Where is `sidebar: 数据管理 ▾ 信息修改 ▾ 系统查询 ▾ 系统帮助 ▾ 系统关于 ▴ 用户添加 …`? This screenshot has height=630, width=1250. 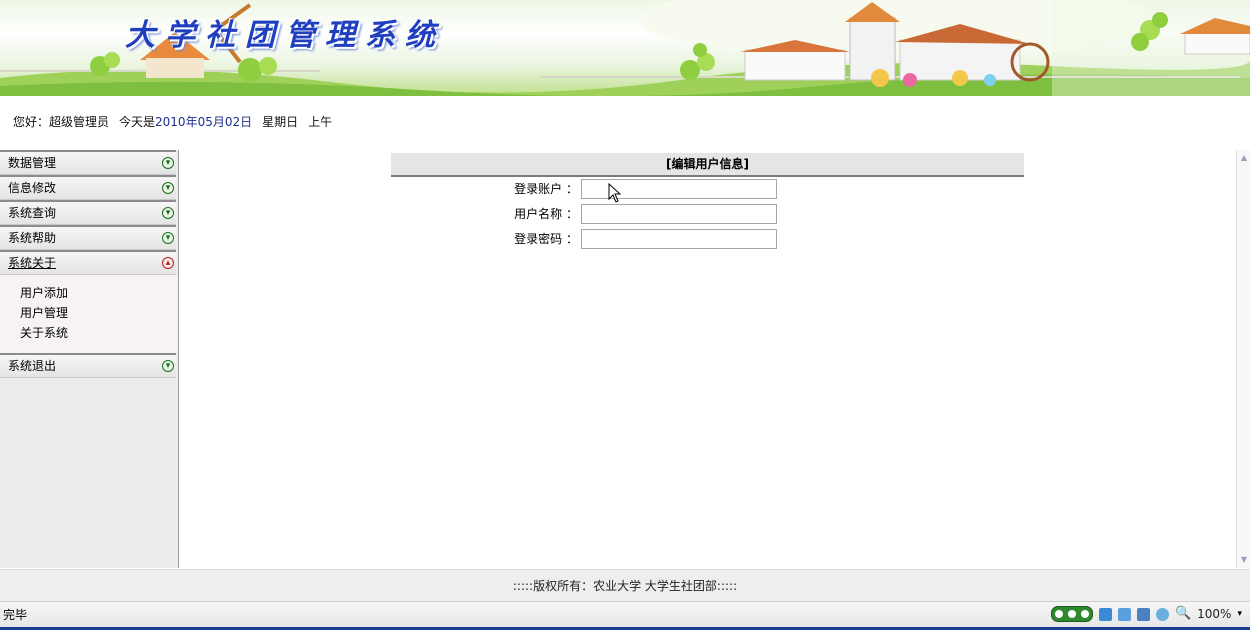
sidebar: 数据管理 ▾ 信息修改 ▾ 系统查询 ▾ 系统帮助 ▾ 系统关于 ▴ 用户添加 … is located at coordinates (89, 359).